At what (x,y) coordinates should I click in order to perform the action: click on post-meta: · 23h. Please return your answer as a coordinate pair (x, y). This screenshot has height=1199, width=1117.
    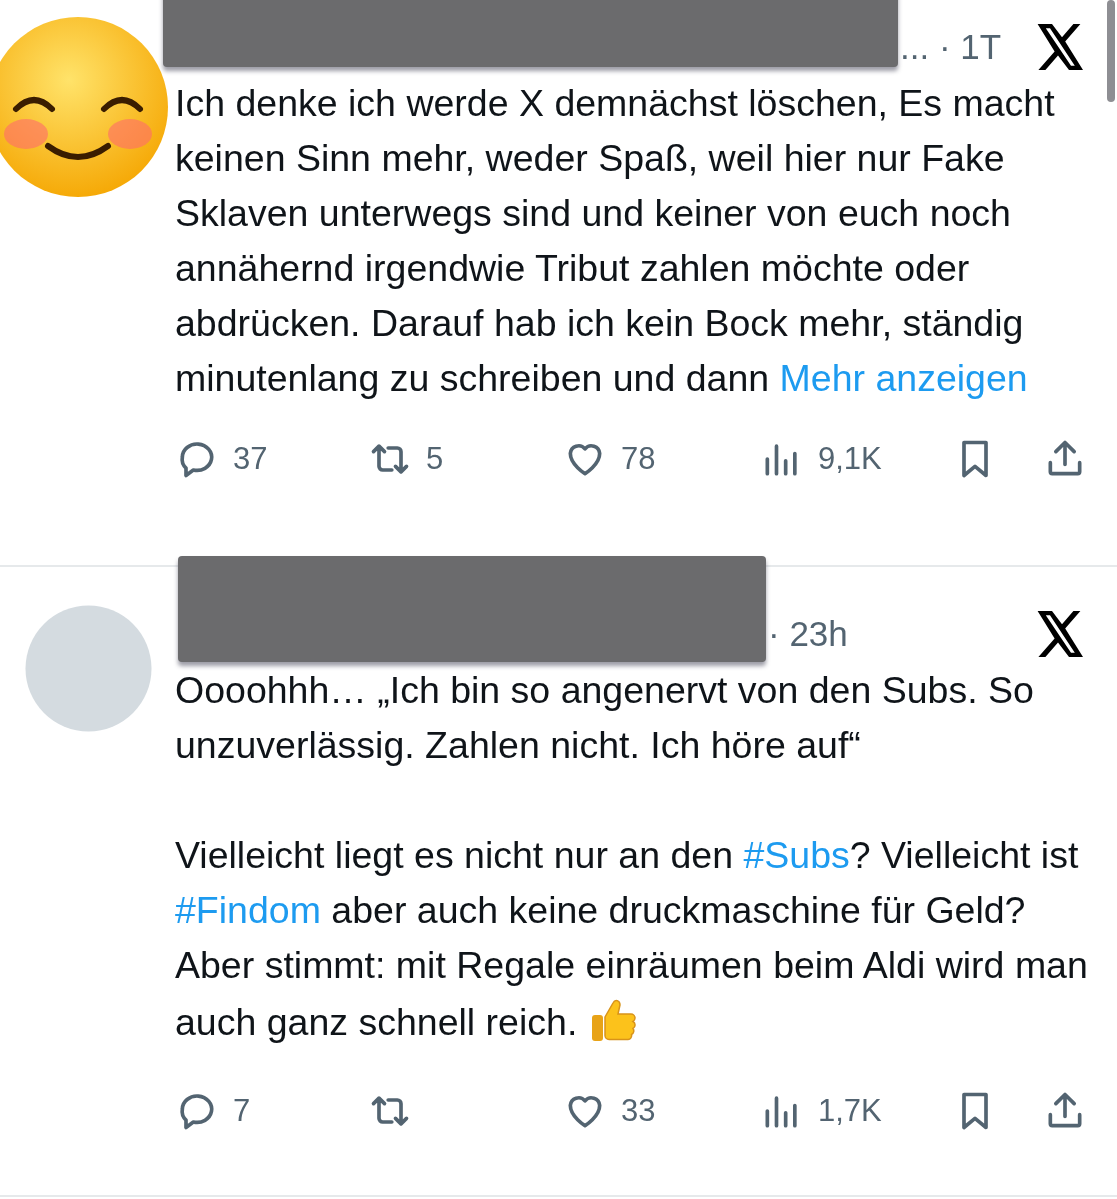
    Looking at the image, I should click on (808, 633).